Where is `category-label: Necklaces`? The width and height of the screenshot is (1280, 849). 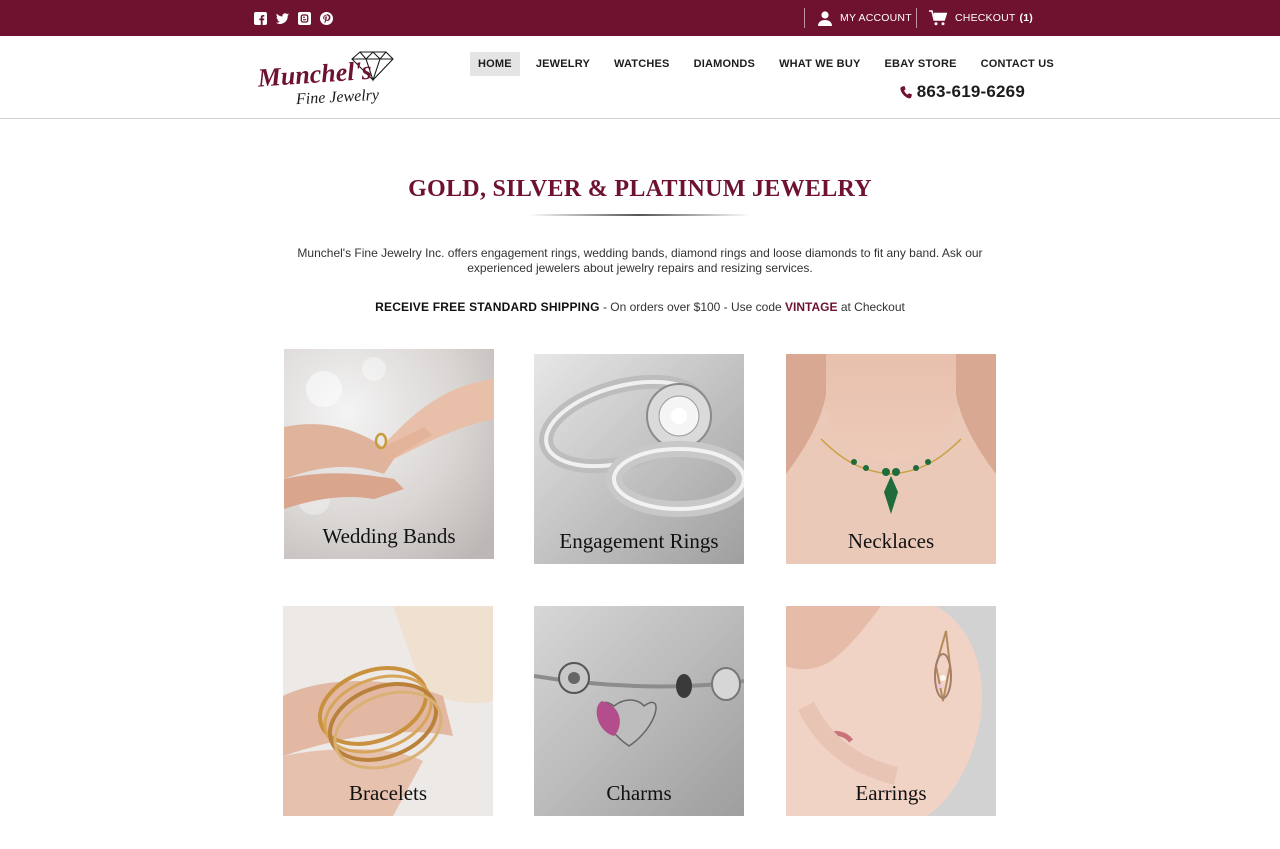
category-label: Necklaces is located at coordinates (891, 541).